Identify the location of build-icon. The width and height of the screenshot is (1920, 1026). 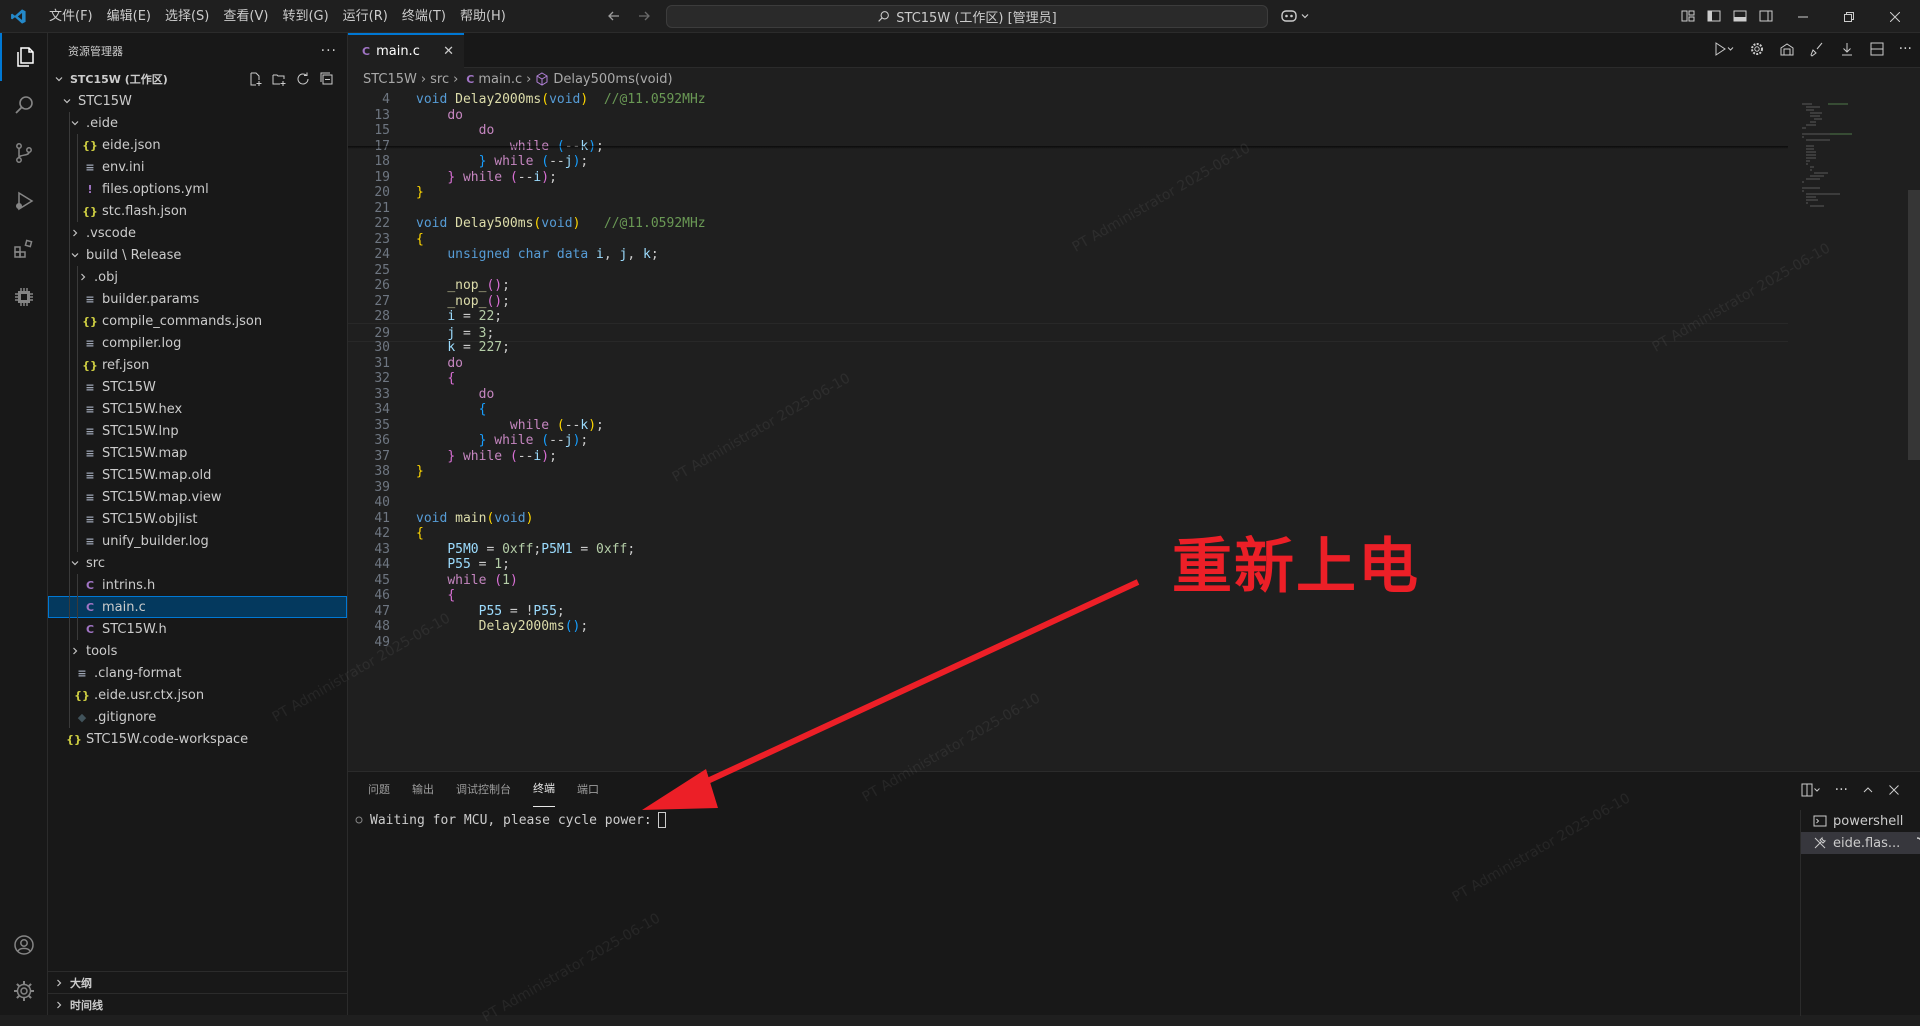
(1787, 49).